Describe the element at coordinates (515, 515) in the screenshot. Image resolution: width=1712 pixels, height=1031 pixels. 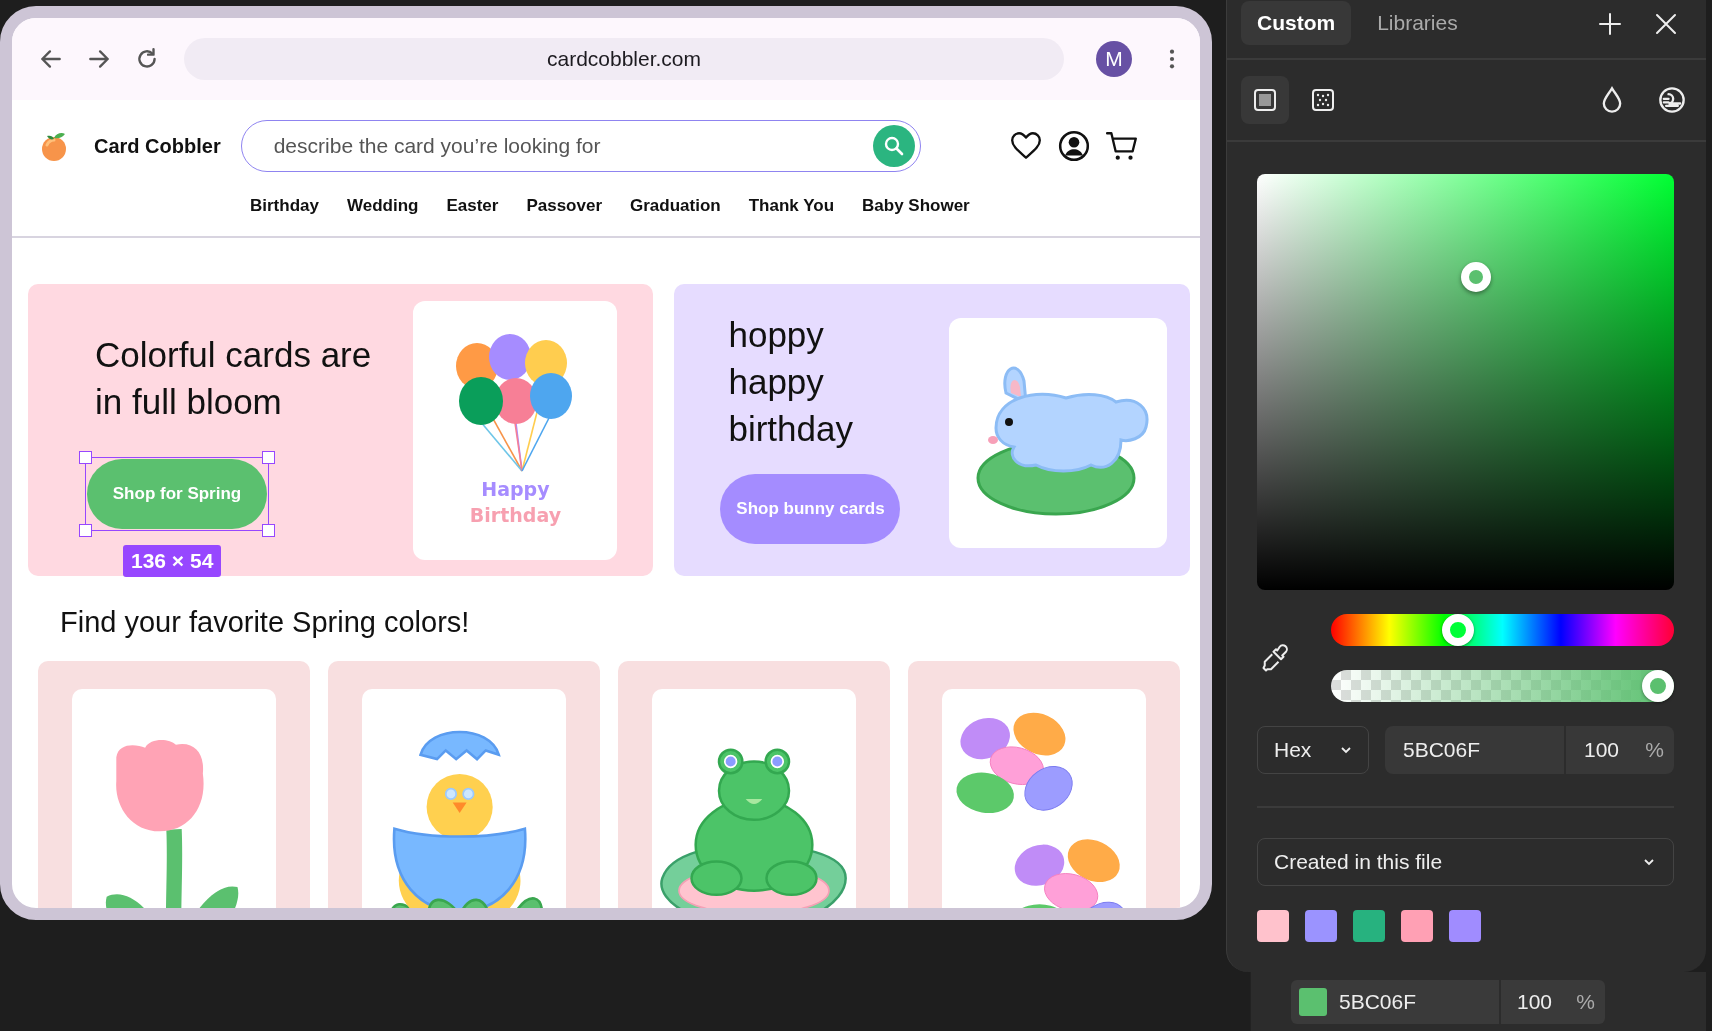
I see `card-greeting-text: Birthday` at that location.